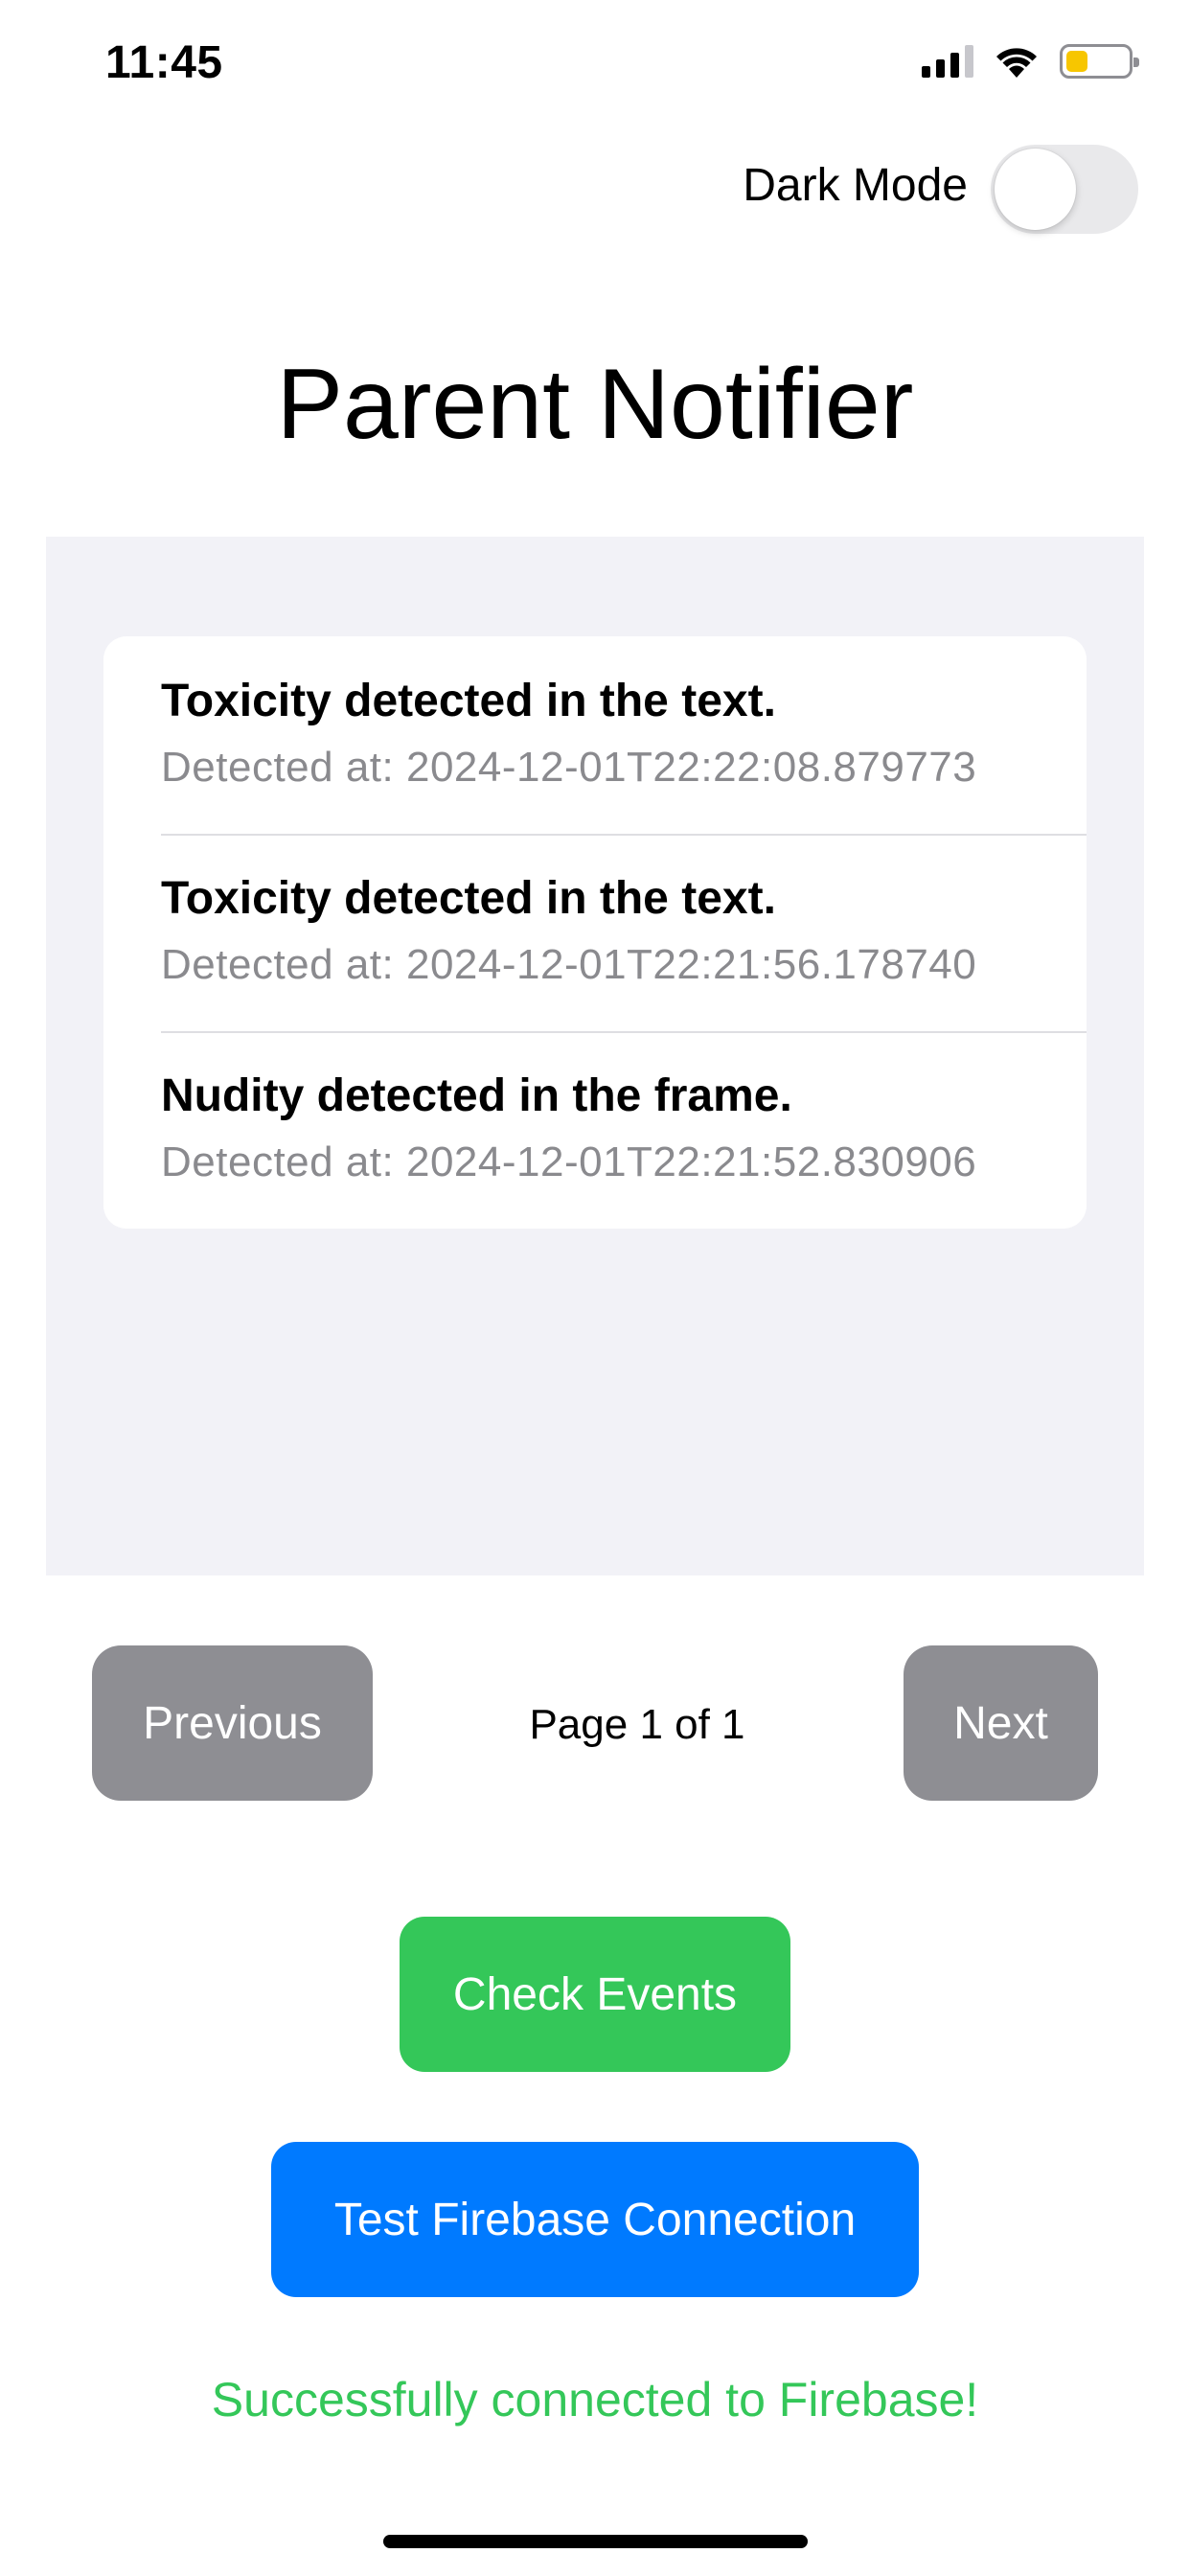 The height and width of the screenshot is (2576, 1190). I want to click on next-button: Next, so click(1001, 1723).